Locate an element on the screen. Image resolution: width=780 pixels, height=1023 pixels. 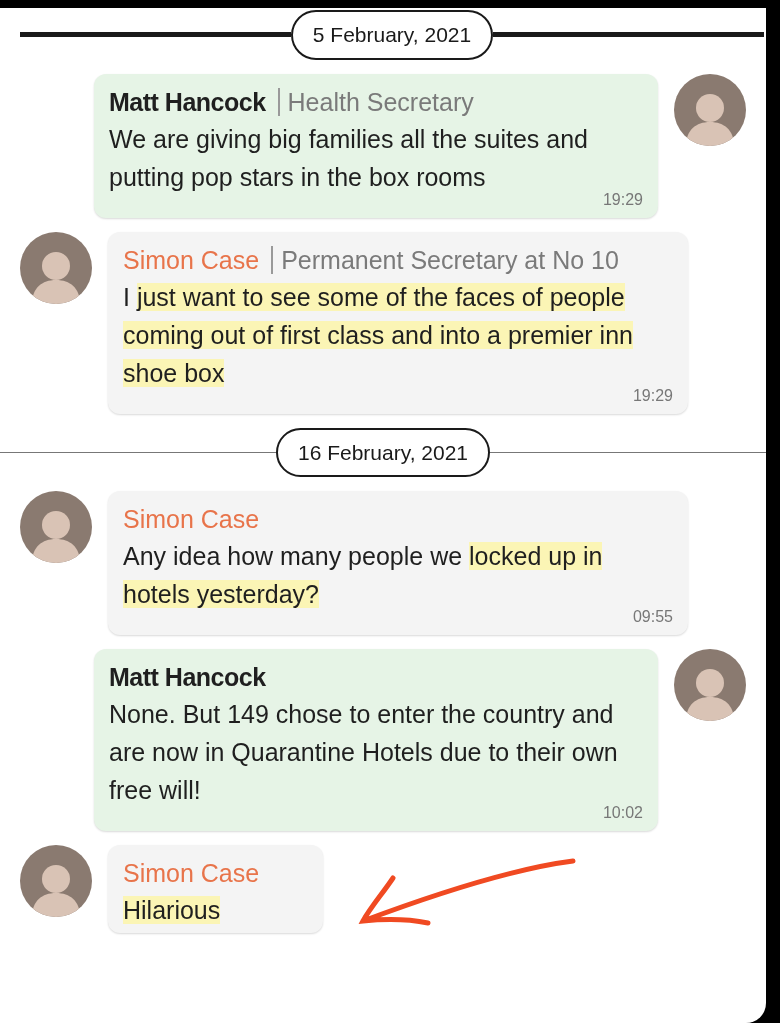
sender-role: Health Secretary is located at coordinates (375, 101).